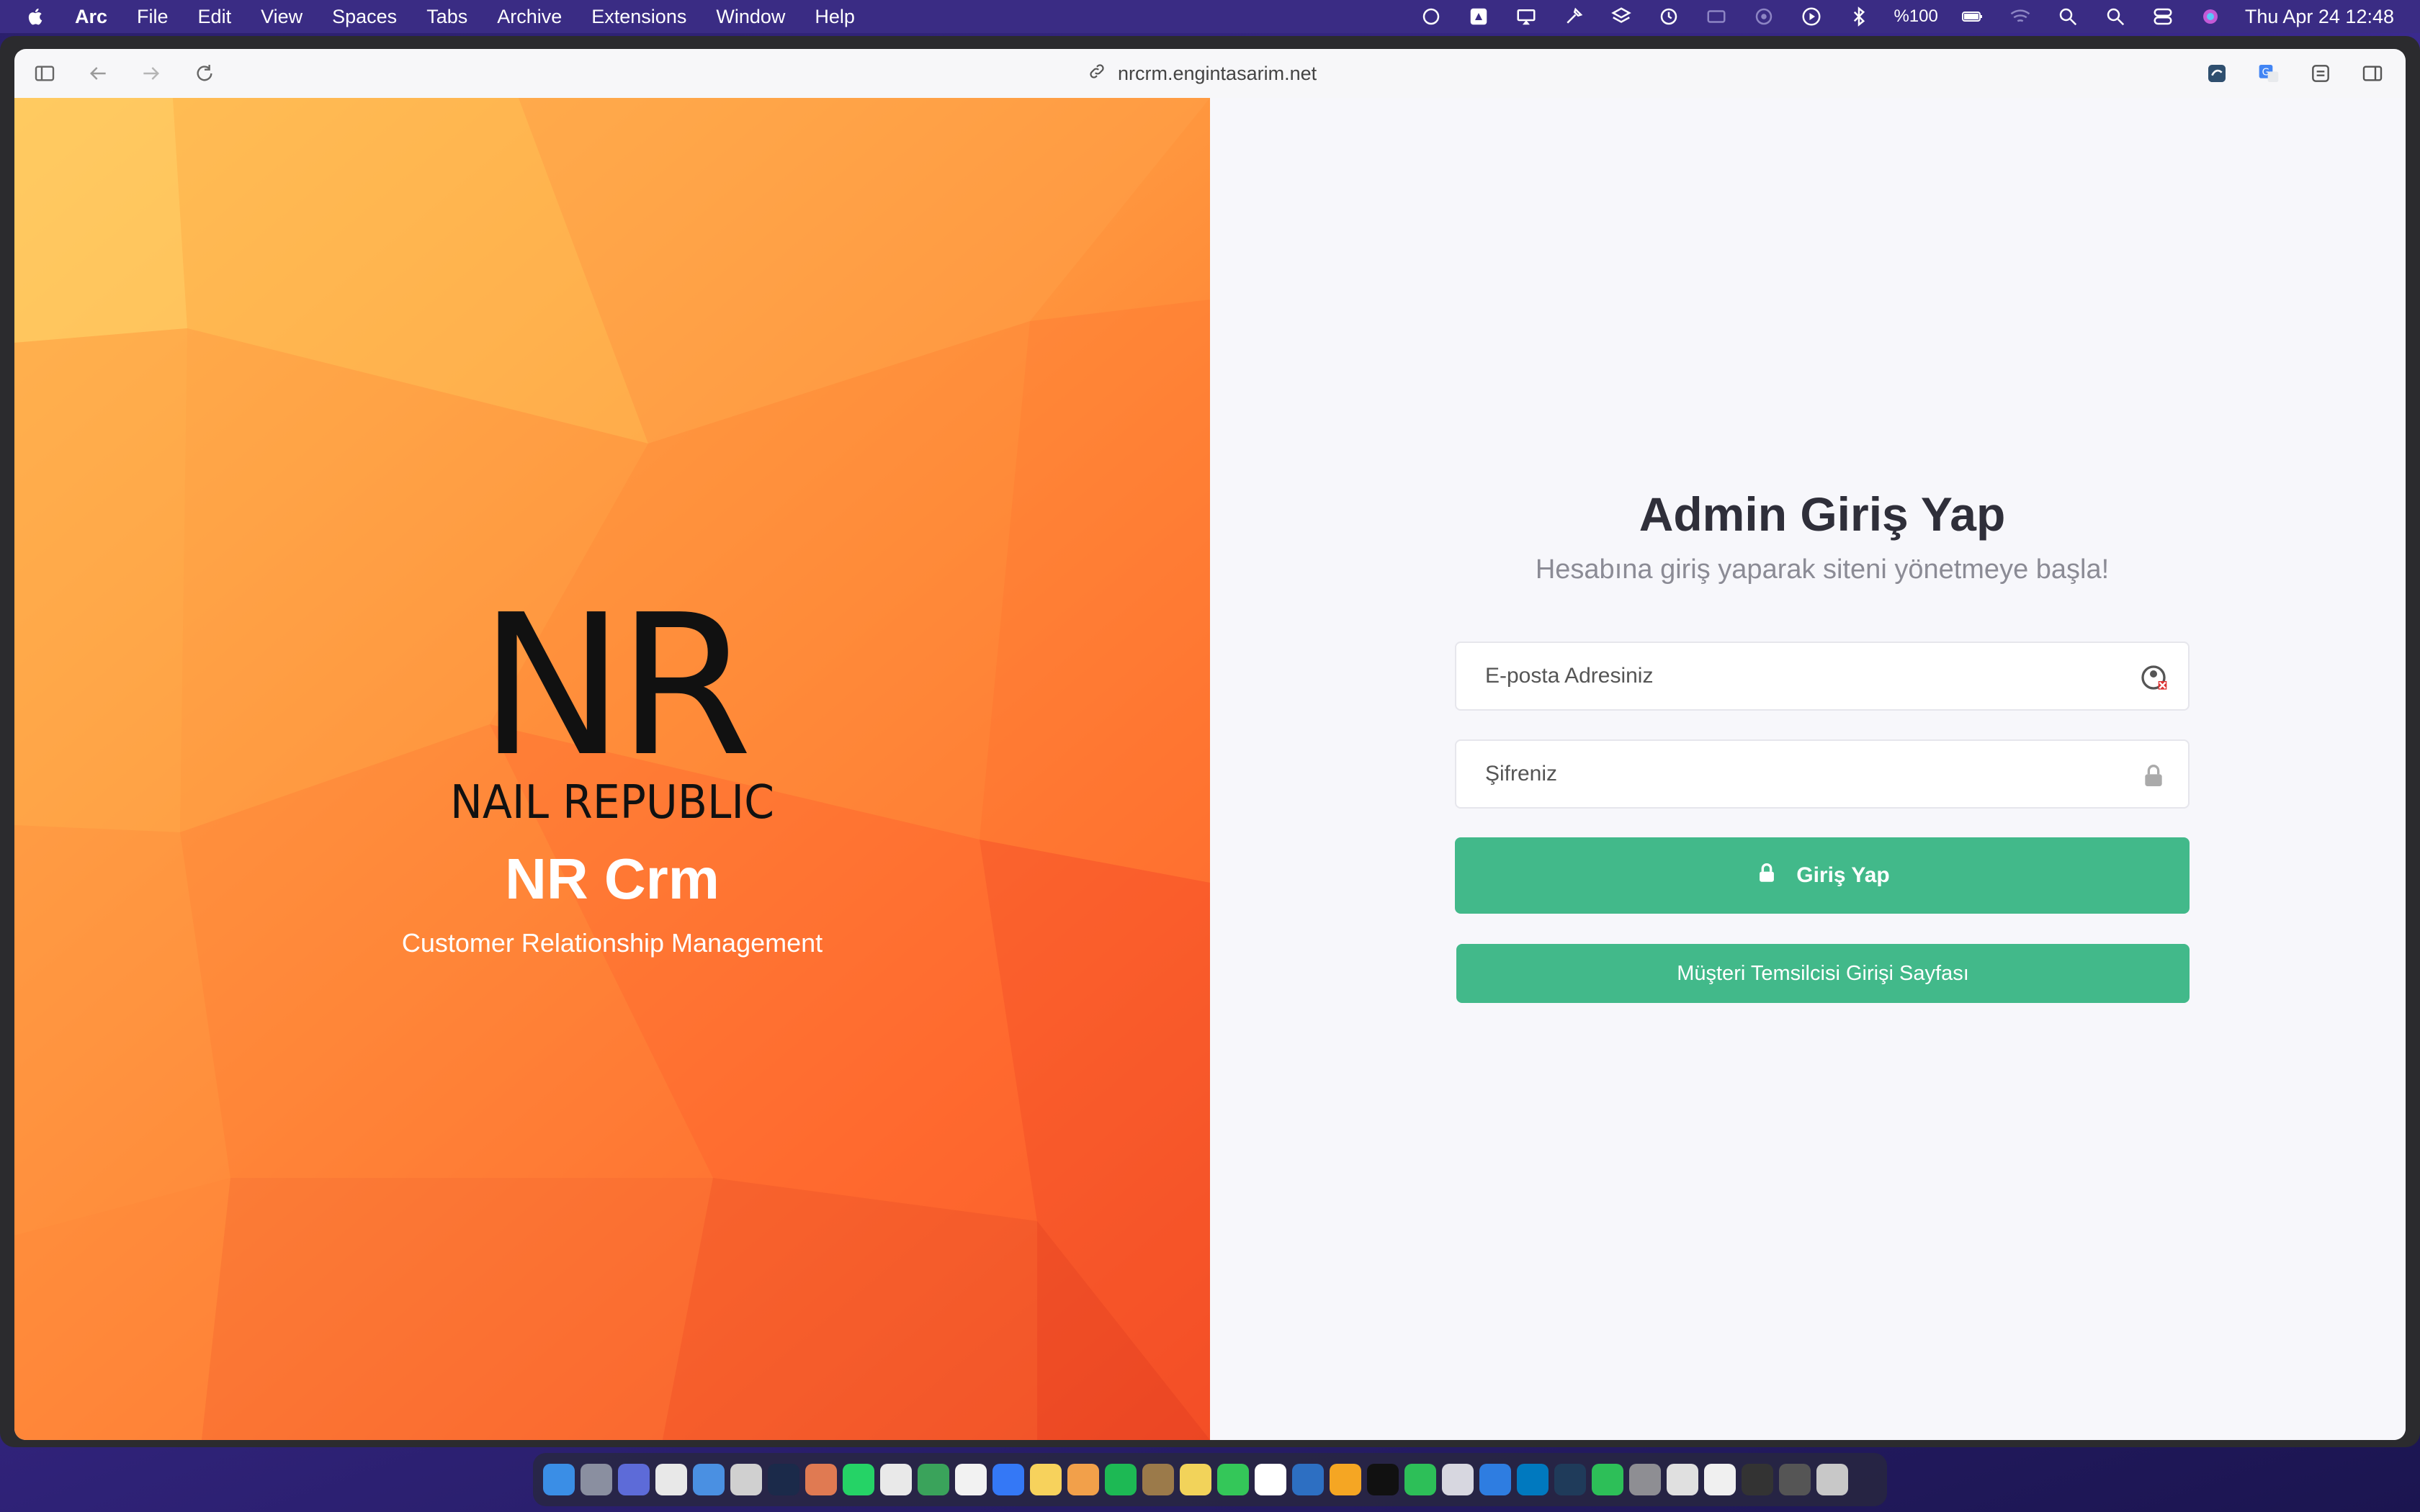 The width and height of the screenshot is (2420, 1512). I want to click on chatgpt-status-icon, so click(1431, 16).